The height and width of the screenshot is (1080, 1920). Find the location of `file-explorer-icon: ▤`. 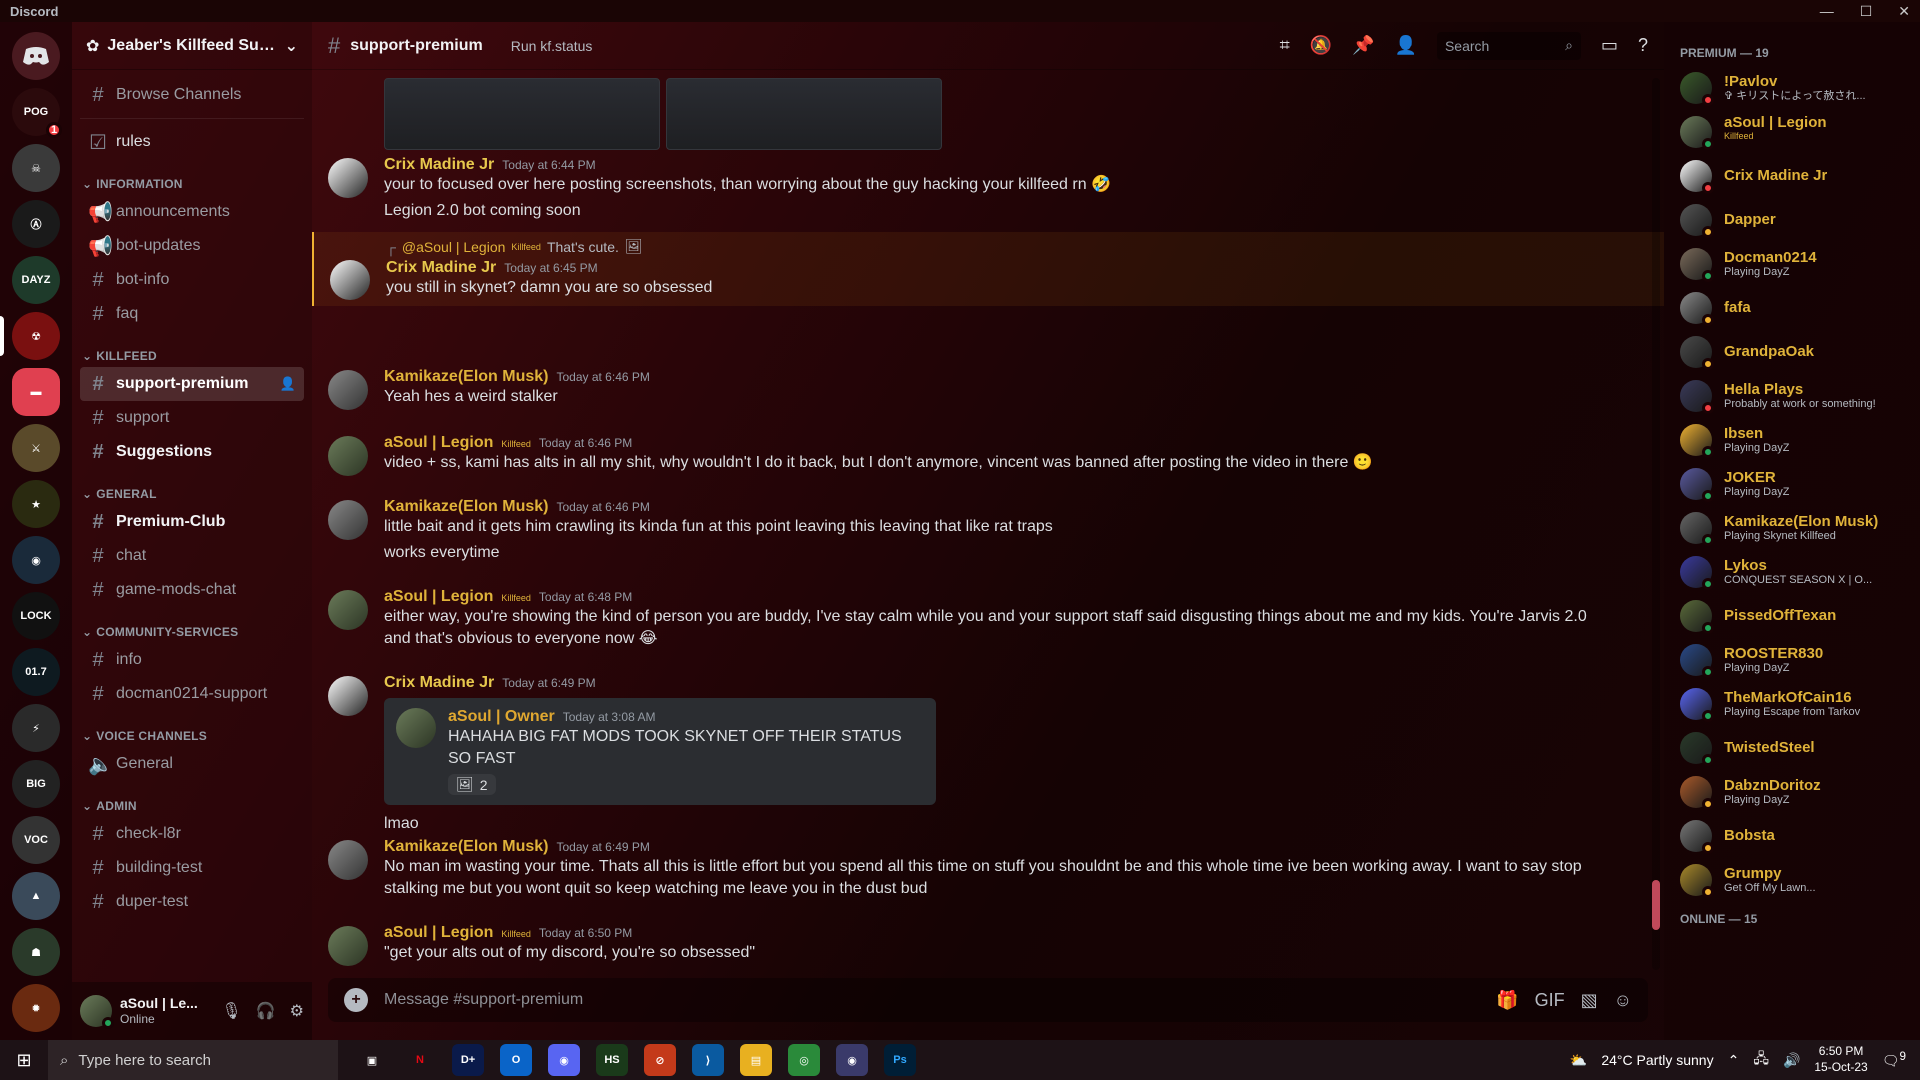

file-explorer-icon: ▤ is located at coordinates (756, 1060).